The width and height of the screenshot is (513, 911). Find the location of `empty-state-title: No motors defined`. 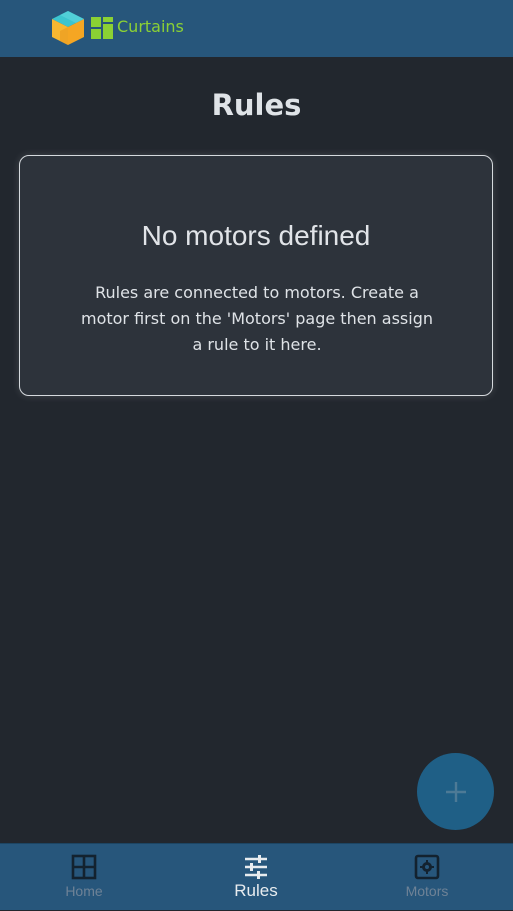

empty-state-title: No motors defined is located at coordinates (256, 235).